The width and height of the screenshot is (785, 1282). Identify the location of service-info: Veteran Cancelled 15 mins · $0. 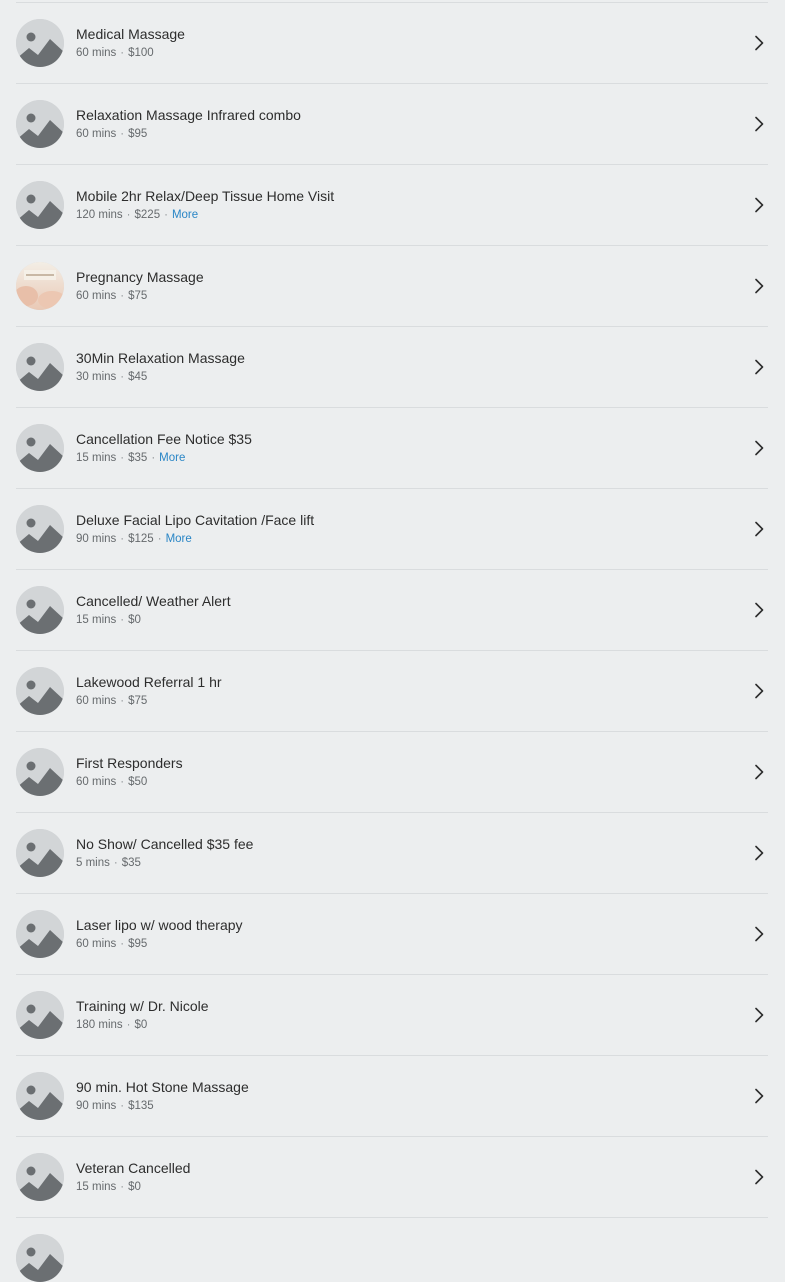
(402, 1177).